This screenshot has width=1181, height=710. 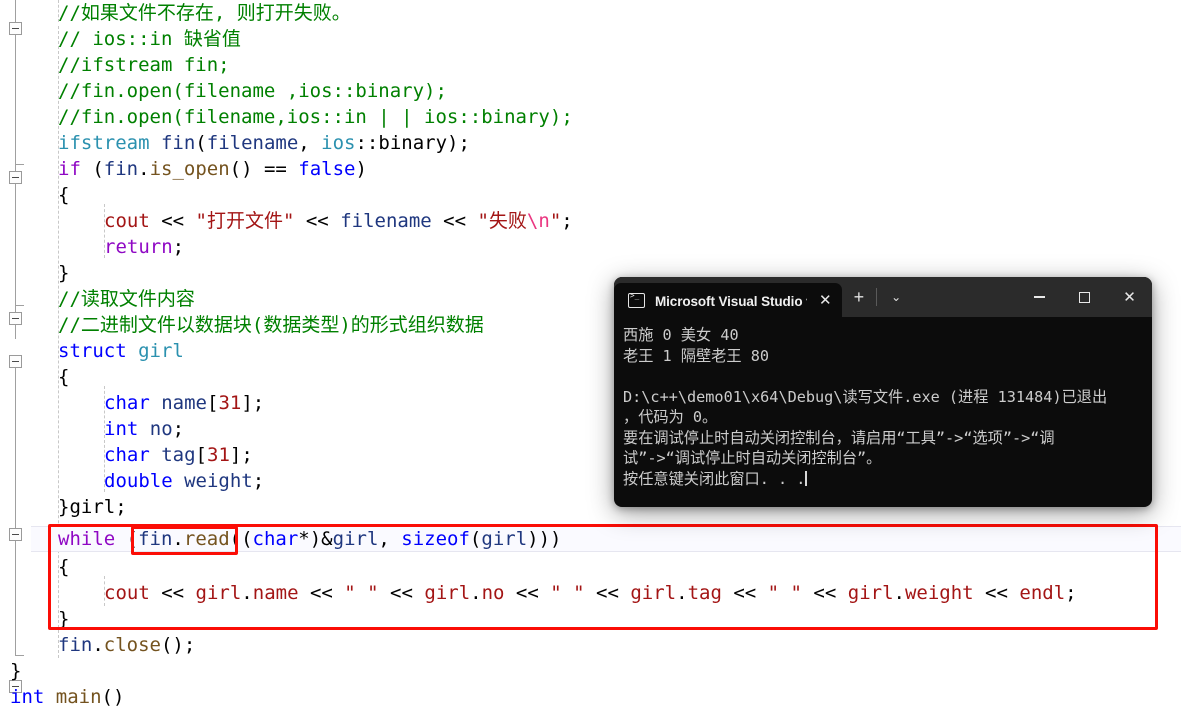 I want to click on code-token: name, so click(x=184, y=403).